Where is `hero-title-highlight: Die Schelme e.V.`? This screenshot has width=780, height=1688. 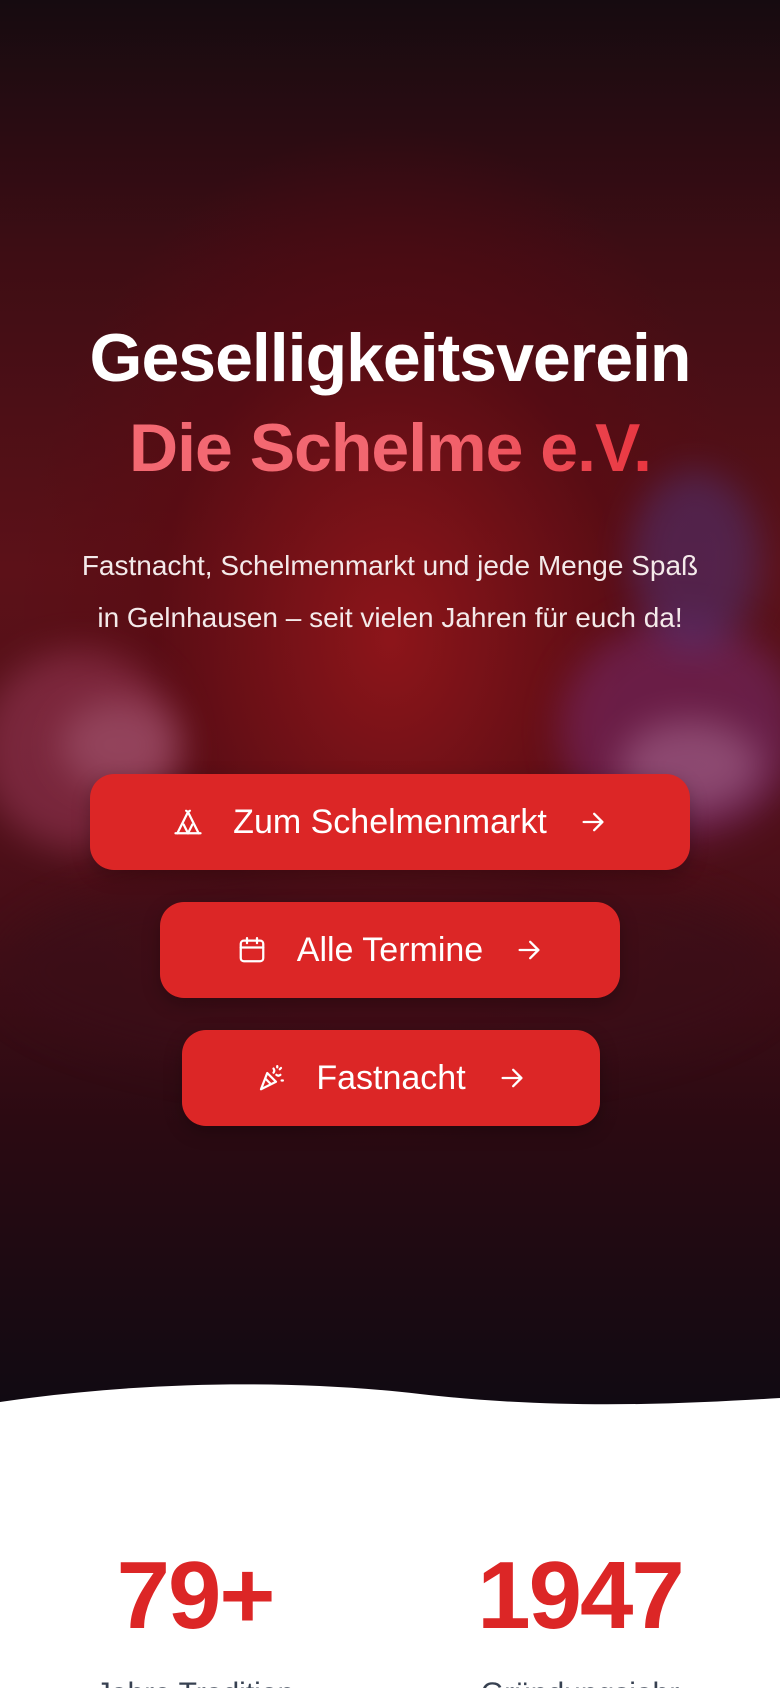
hero-title-highlight: Die Schelme e.V. is located at coordinates (390, 448).